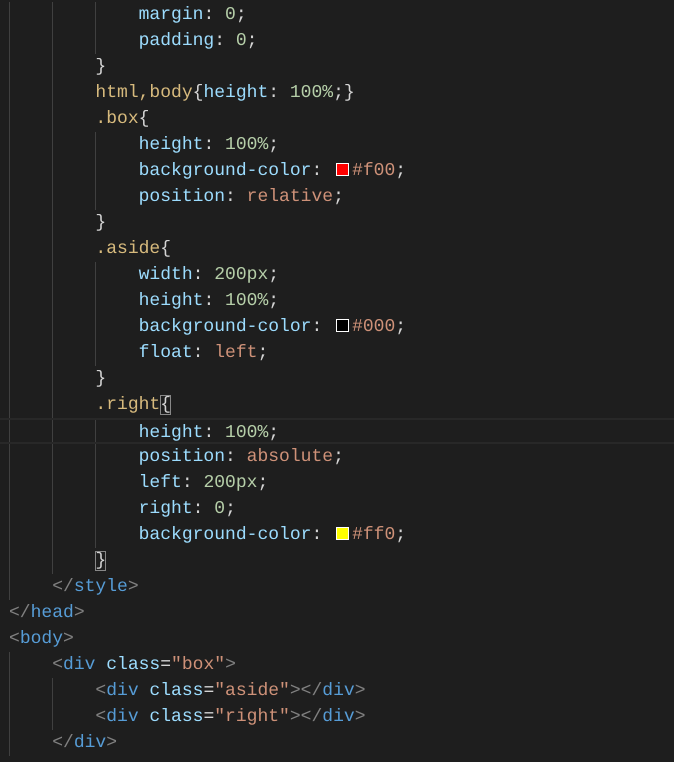 The width and height of the screenshot is (674, 762). What do you see at coordinates (379, 535) in the screenshot?
I see `code-text: #ff0;` at bounding box center [379, 535].